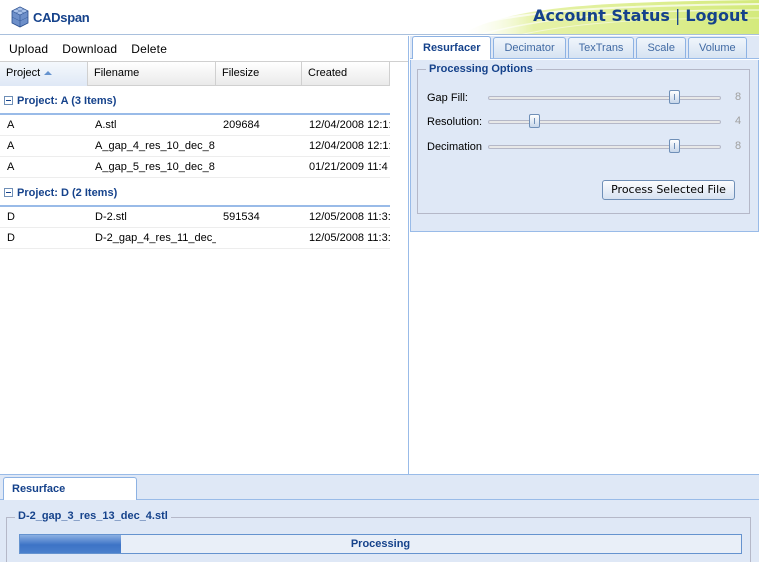 The width and height of the screenshot is (759, 562). What do you see at coordinates (668, 190) in the screenshot?
I see `process-selected-file-button: Process Selected File` at bounding box center [668, 190].